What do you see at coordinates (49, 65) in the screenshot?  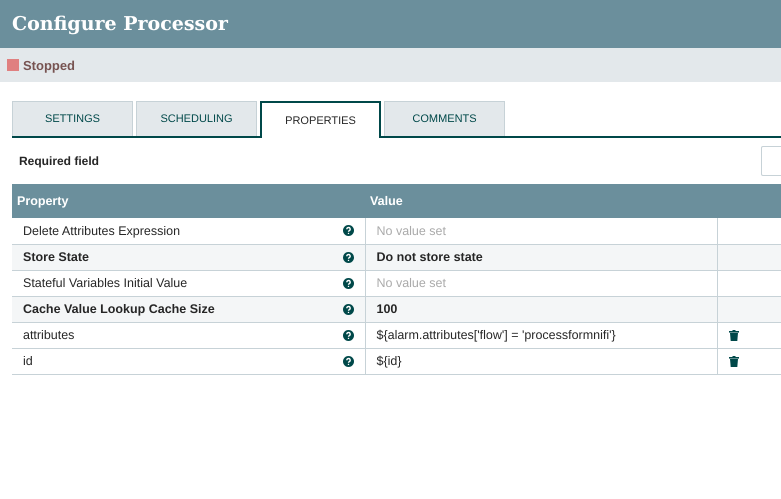 I see `status-label: Stopped` at bounding box center [49, 65].